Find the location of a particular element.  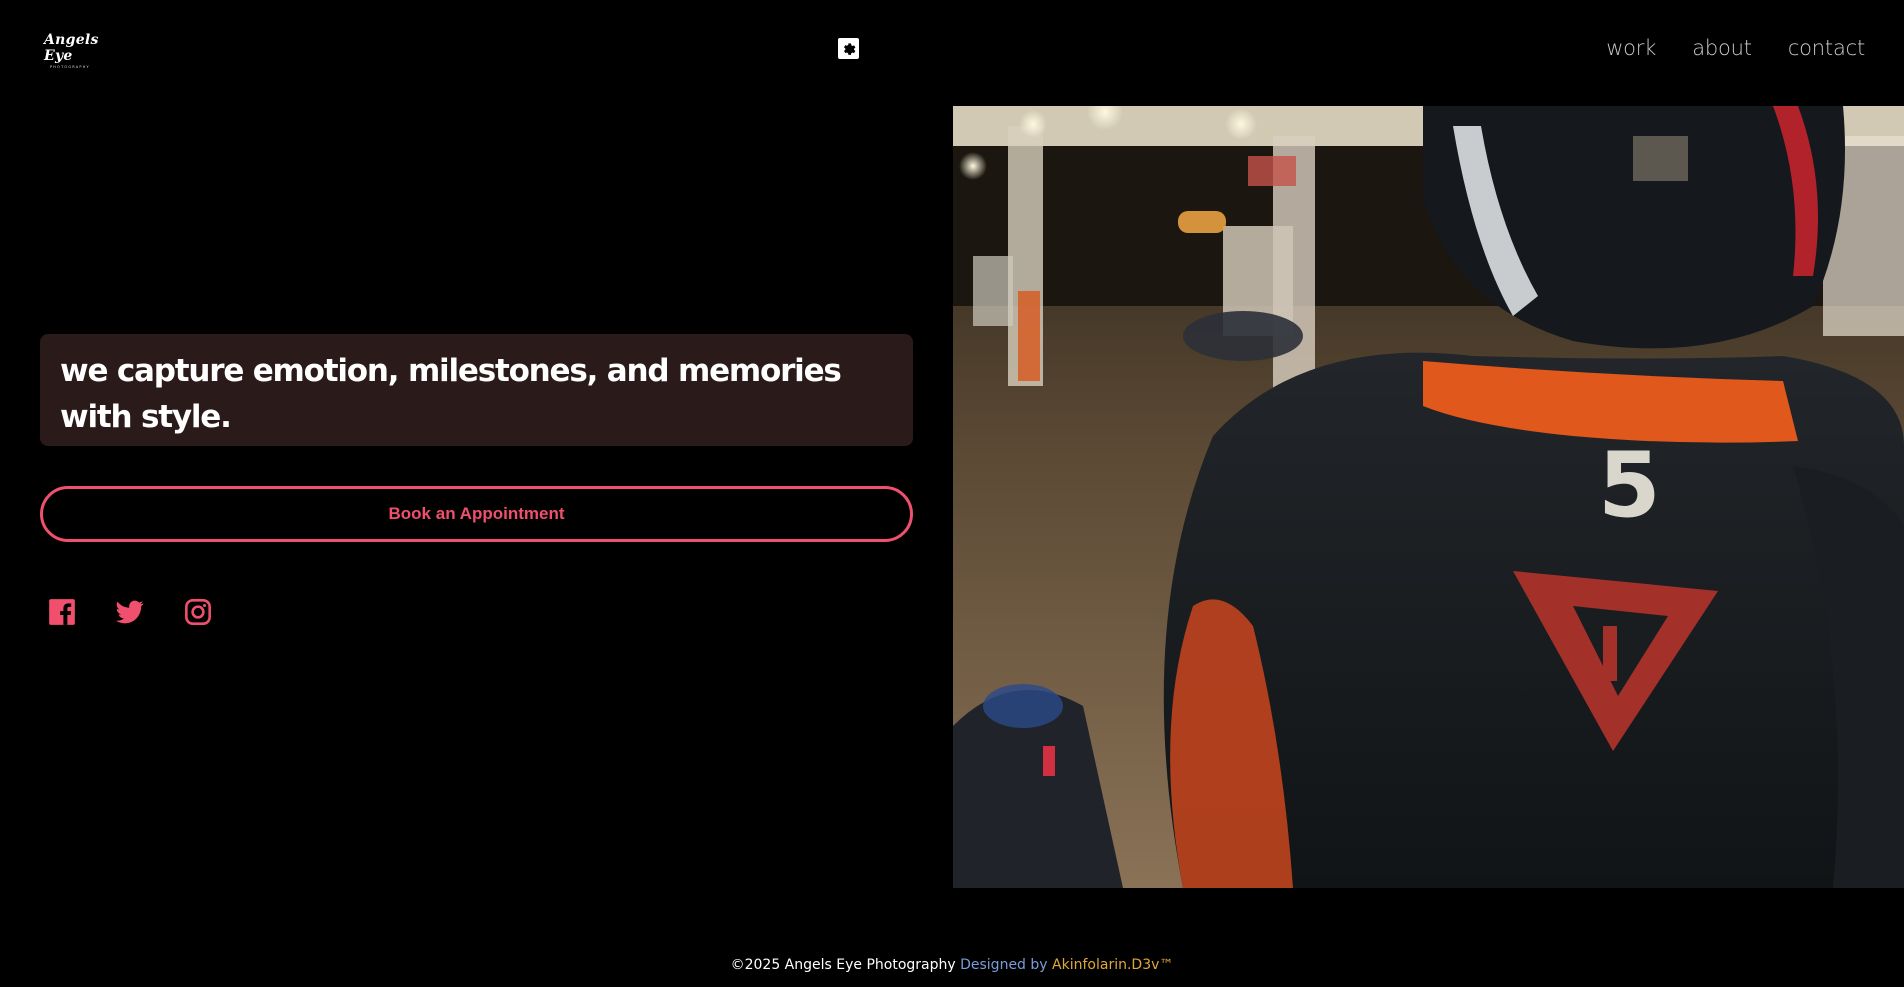

jacket-number: 5 is located at coordinates (1629, 485).